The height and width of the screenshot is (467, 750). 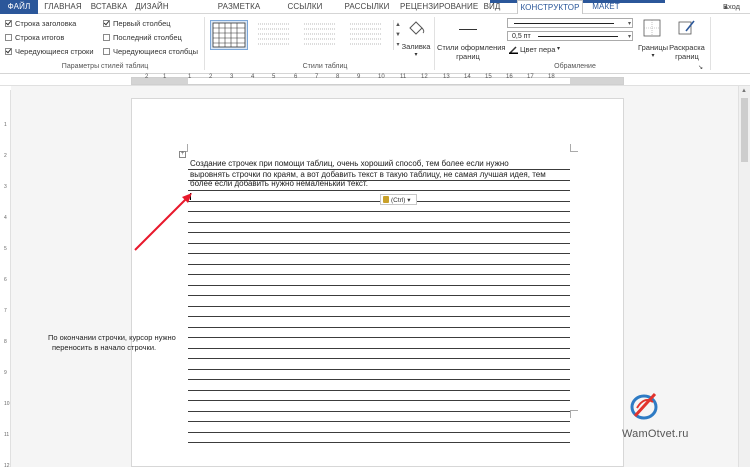 I want to click on vertical-ruler: 1 2 3 4 5 6 7 8 9 10 11 12, so click(x=7, y=278).